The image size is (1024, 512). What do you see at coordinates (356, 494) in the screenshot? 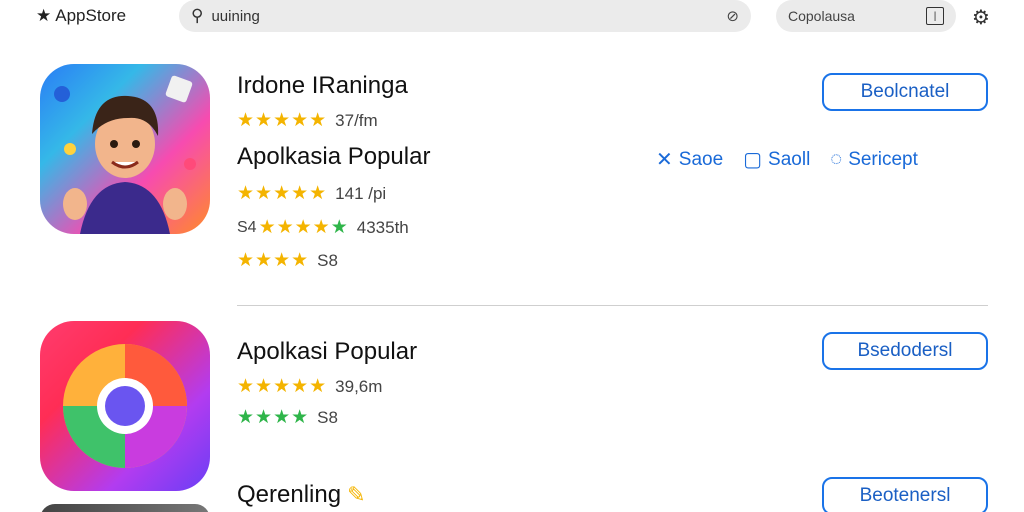
I see `pencil-icon: ✎` at bounding box center [356, 494].